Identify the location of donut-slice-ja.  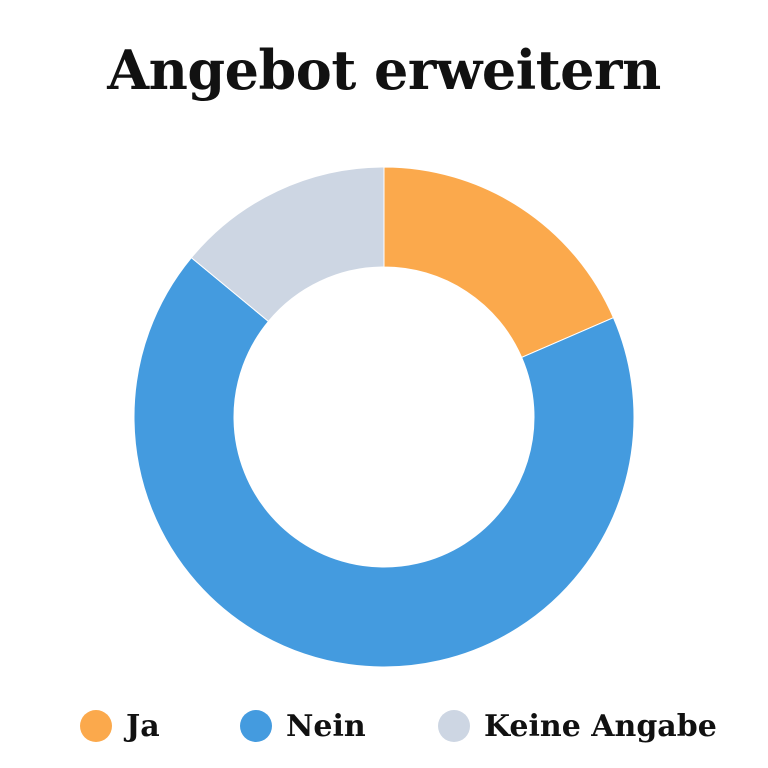
(499, 262).